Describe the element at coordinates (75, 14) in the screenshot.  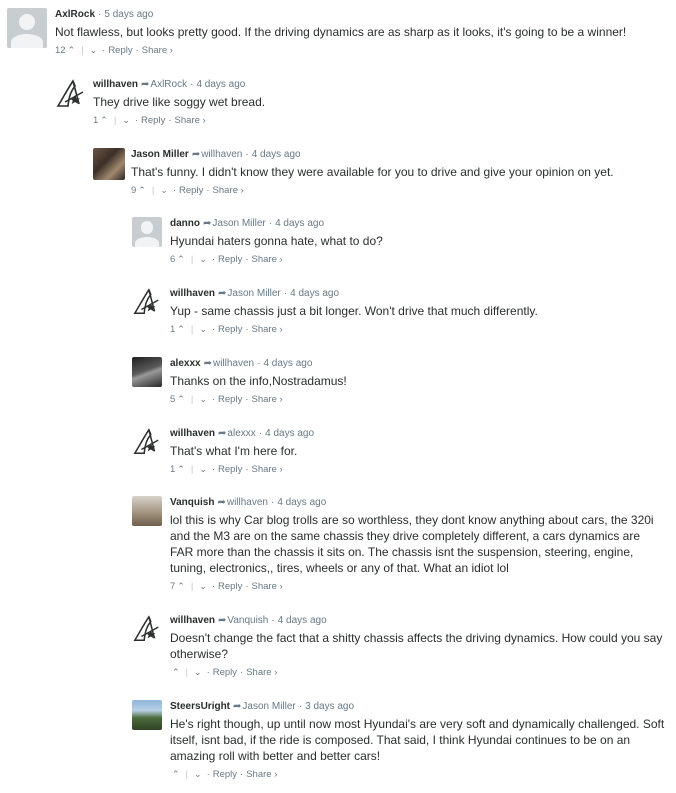
I see `author-name: AxlRock` at that location.